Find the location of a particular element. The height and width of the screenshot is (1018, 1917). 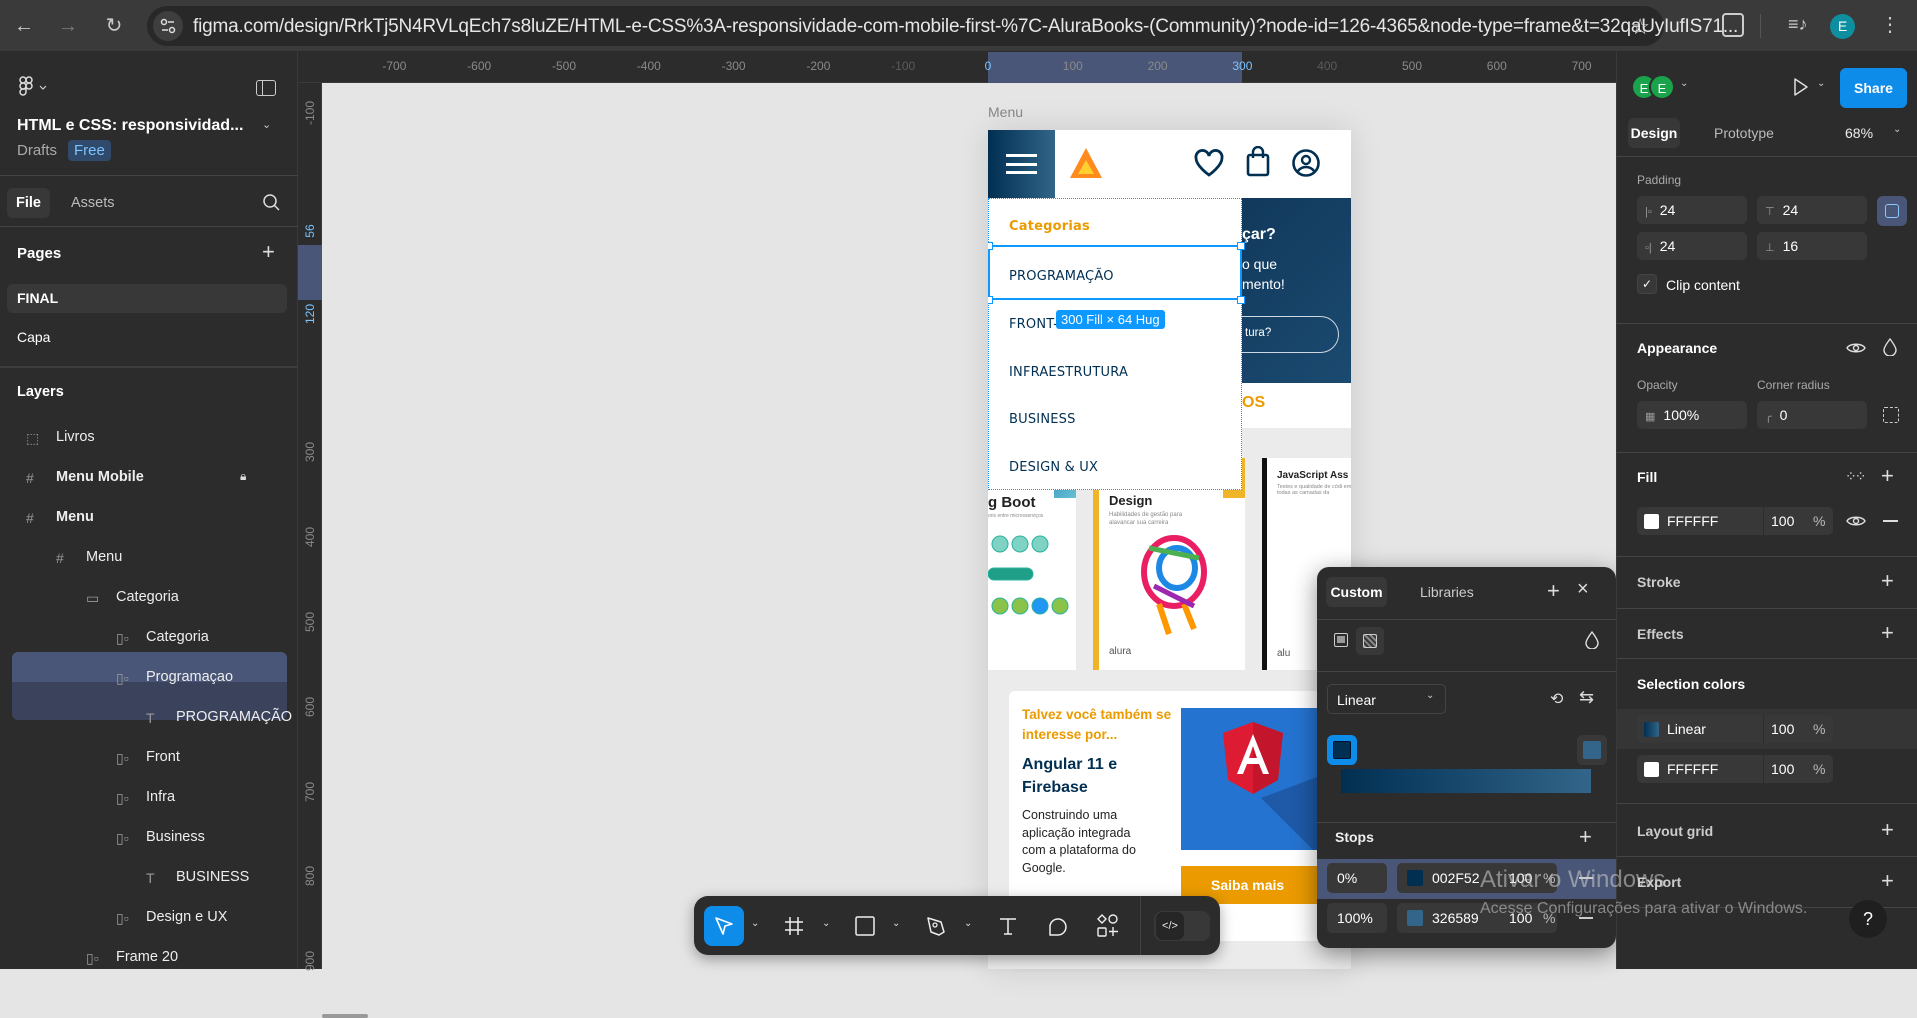

page-item-final: FINAL is located at coordinates (147, 298).